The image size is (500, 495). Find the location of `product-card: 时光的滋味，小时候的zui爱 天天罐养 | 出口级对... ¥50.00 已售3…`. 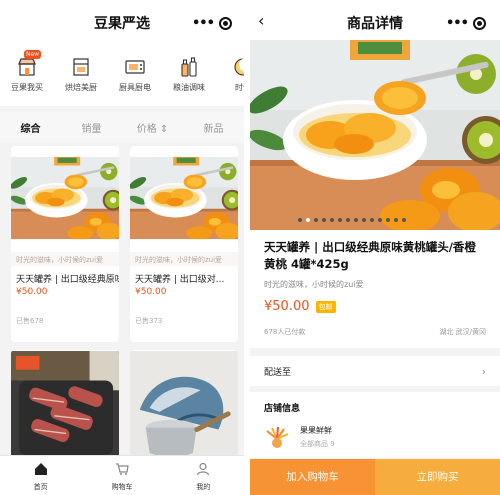

product-card: 时光的滋味，小时候的zui爱 天天罐养 | 出口级对... ¥50.00 已售3… is located at coordinates (184, 244).